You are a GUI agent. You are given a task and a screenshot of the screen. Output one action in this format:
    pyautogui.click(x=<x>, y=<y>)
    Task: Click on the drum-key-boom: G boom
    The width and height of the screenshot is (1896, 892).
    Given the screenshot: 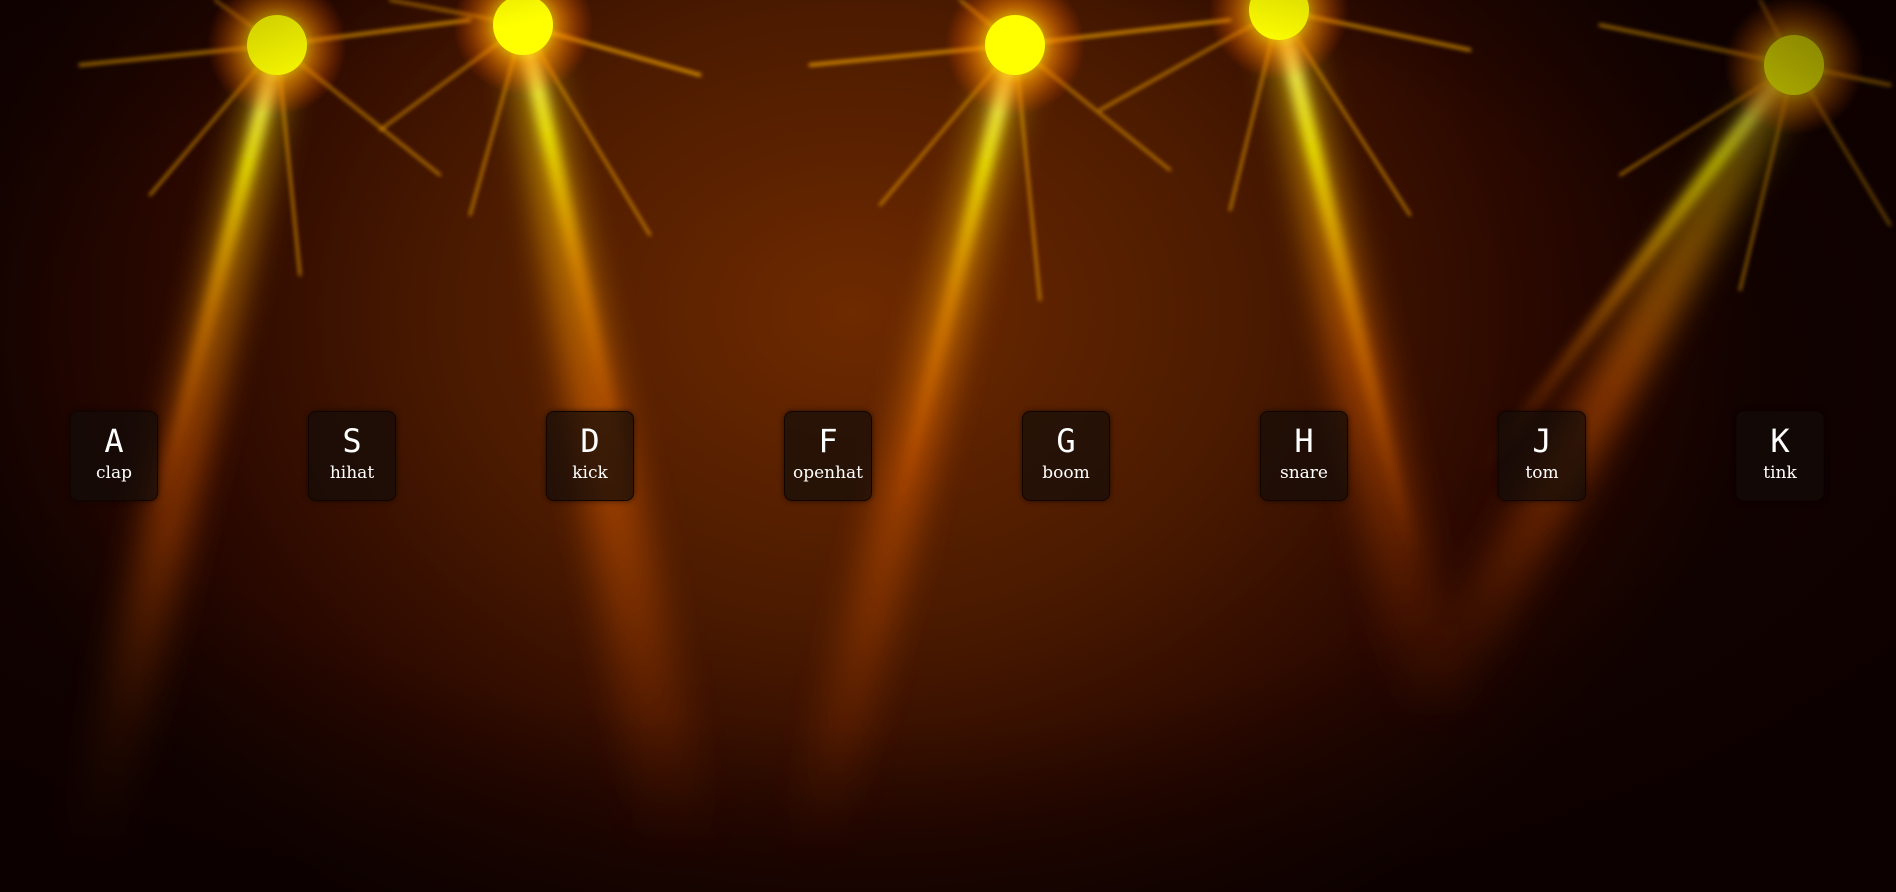 What is the action you would take?
    pyautogui.click(x=1066, y=456)
    